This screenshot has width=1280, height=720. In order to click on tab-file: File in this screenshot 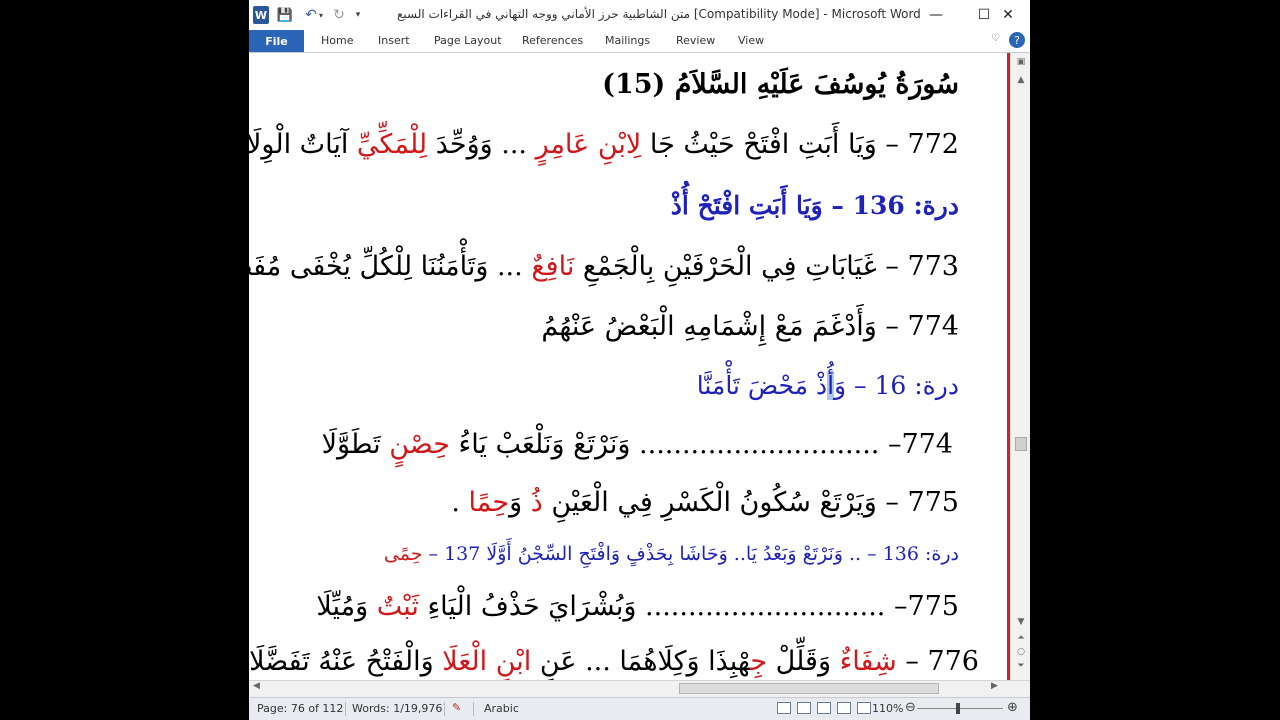, I will do `click(276, 41)`.